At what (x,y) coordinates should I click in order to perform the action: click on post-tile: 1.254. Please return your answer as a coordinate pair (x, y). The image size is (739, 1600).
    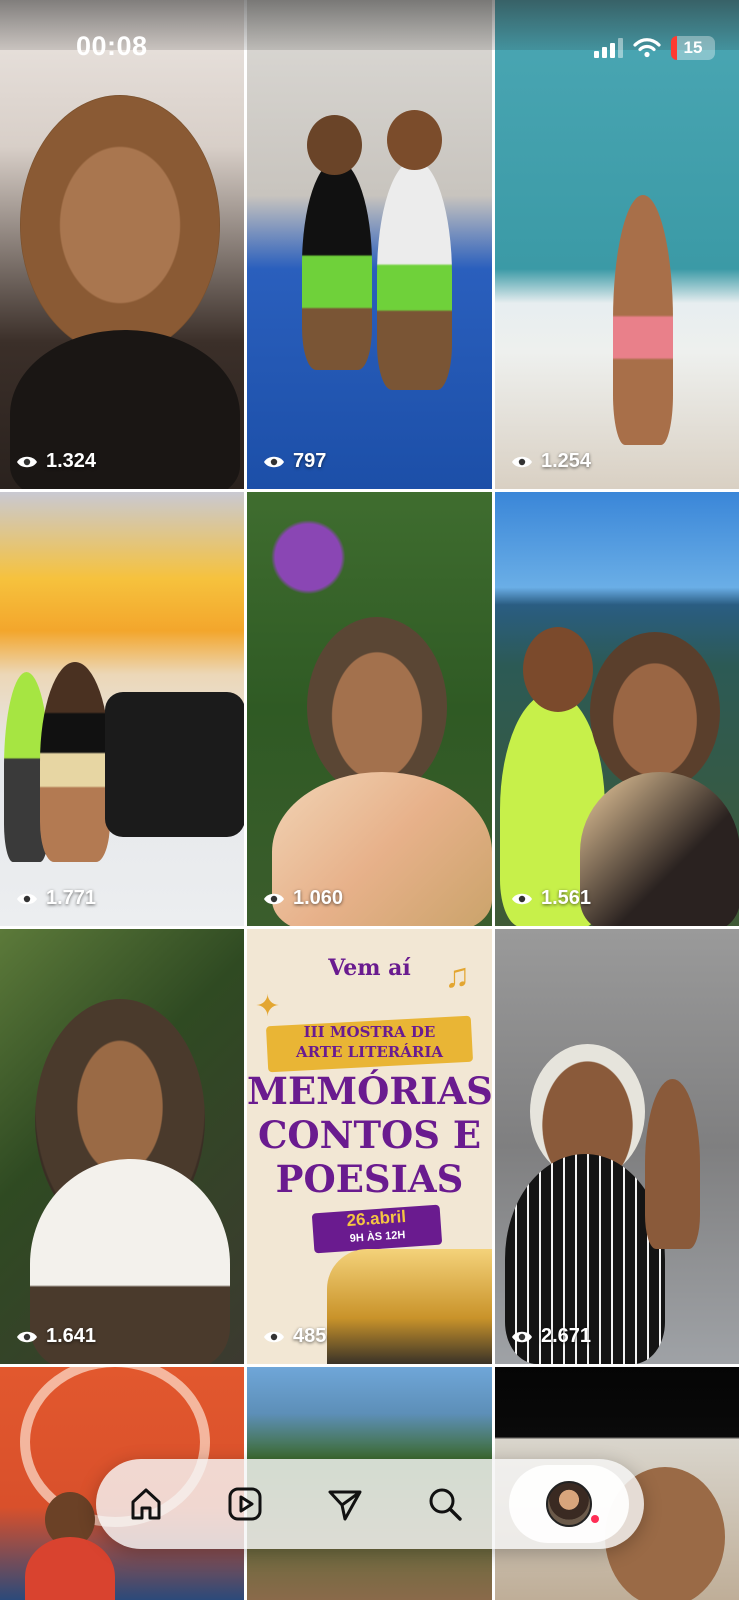
    Looking at the image, I should click on (617, 244).